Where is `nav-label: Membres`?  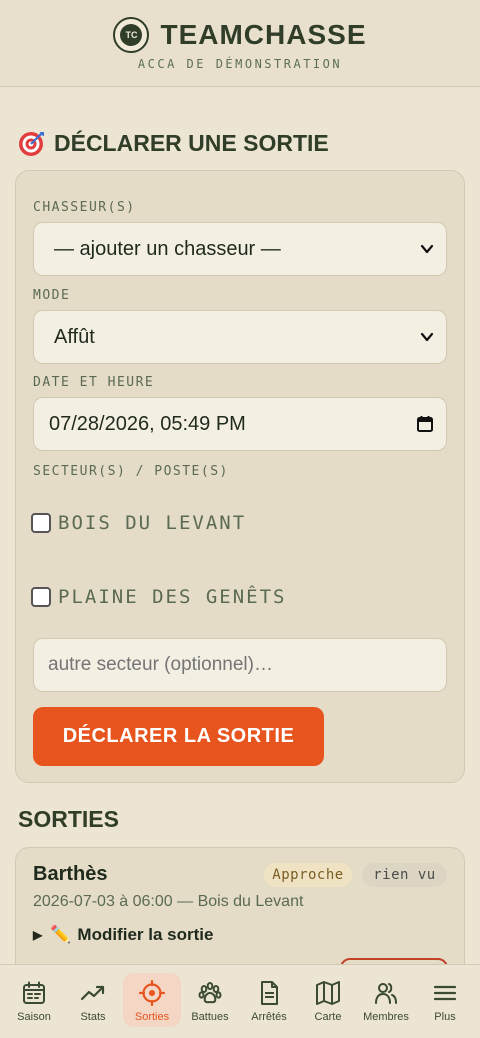
nav-label: Membres is located at coordinates (386, 1017).